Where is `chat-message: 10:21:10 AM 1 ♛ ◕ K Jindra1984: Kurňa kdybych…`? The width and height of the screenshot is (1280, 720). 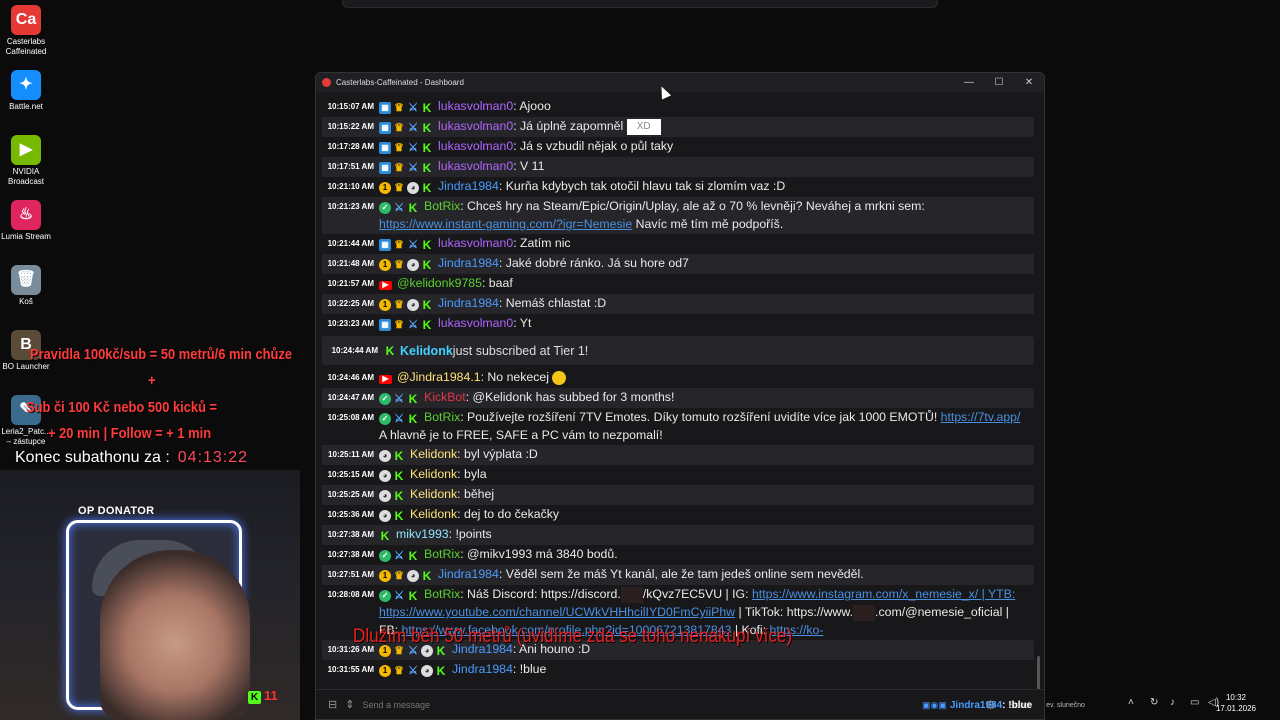
chat-message: 10:21:10 AM 1 ♛ ◕ K Jindra1984: Kurňa kdybych… is located at coordinates (678, 187).